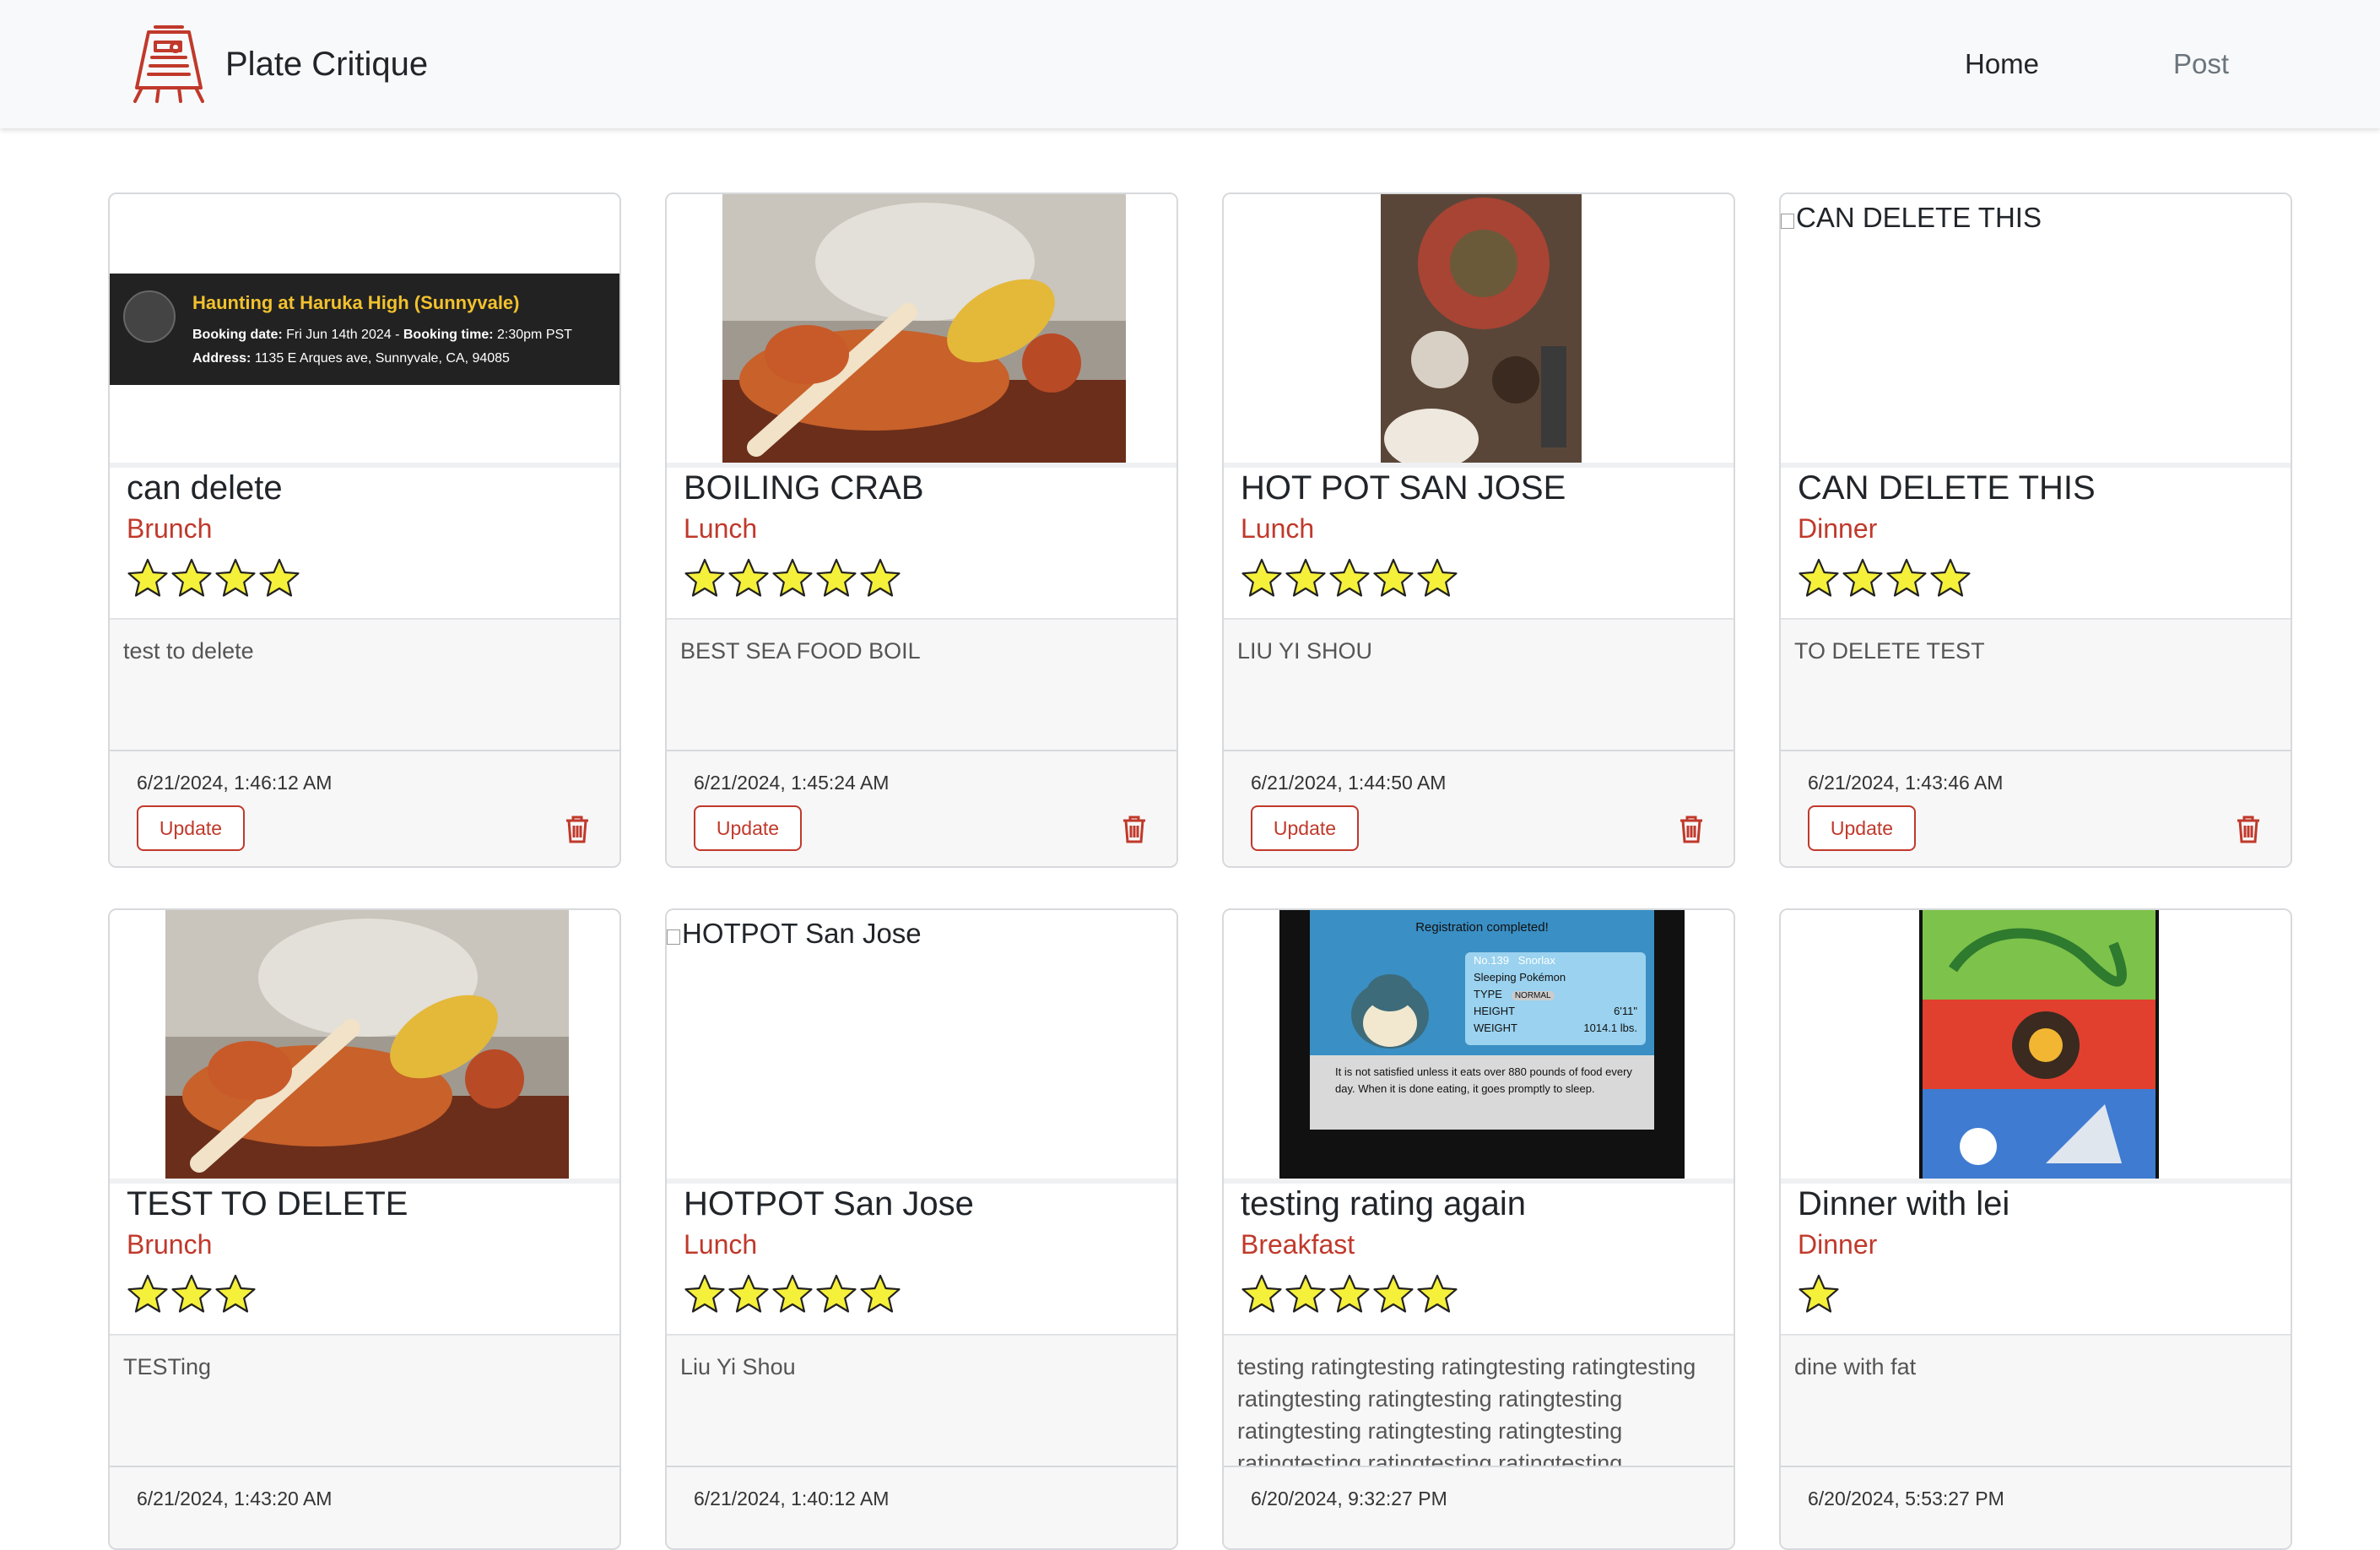  I want to click on nav-home-link: Home, so click(2002, 64).